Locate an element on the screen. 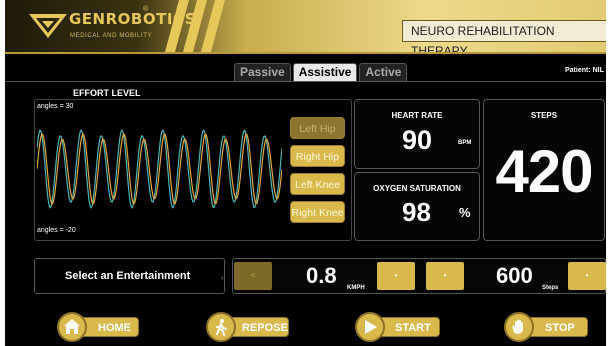 The height and width of the screenshot is (346, 611). speed-increase-button: • is located at coordinates (396, 276).